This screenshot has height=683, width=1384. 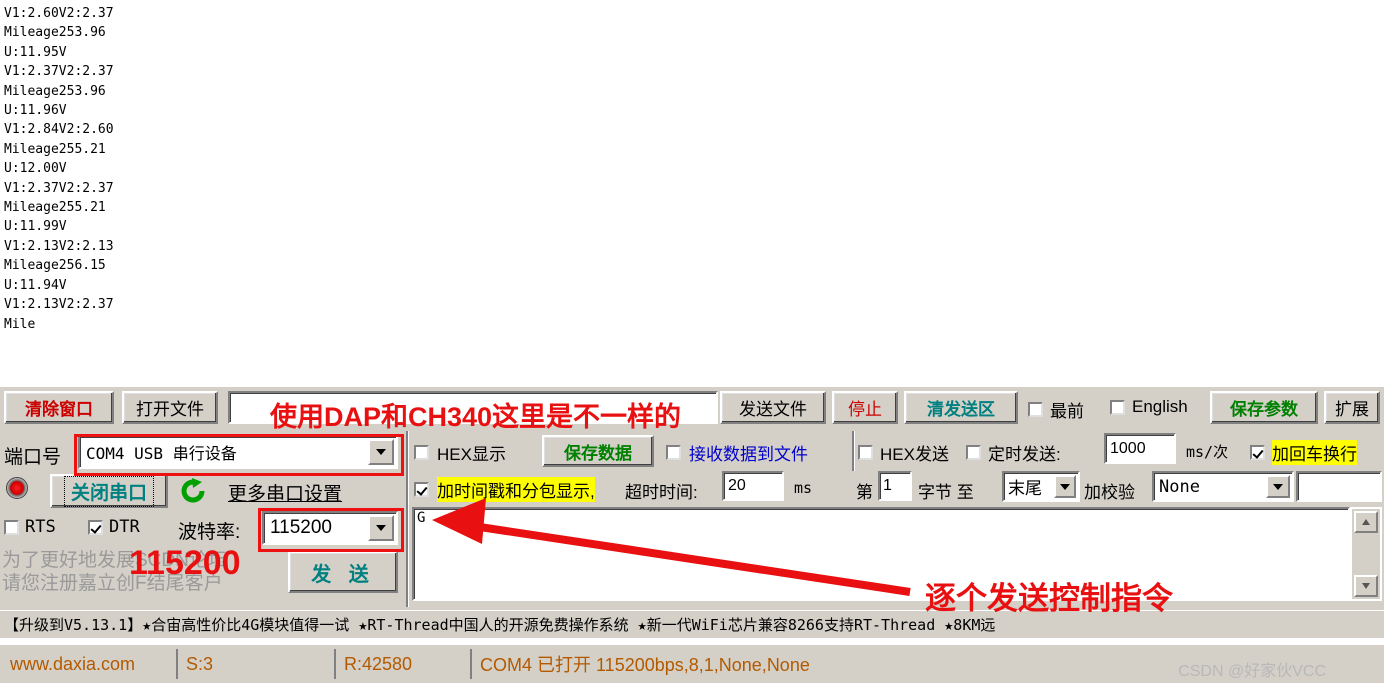 I want to click on dtr-label: DTR, so click(x=124, y=527).